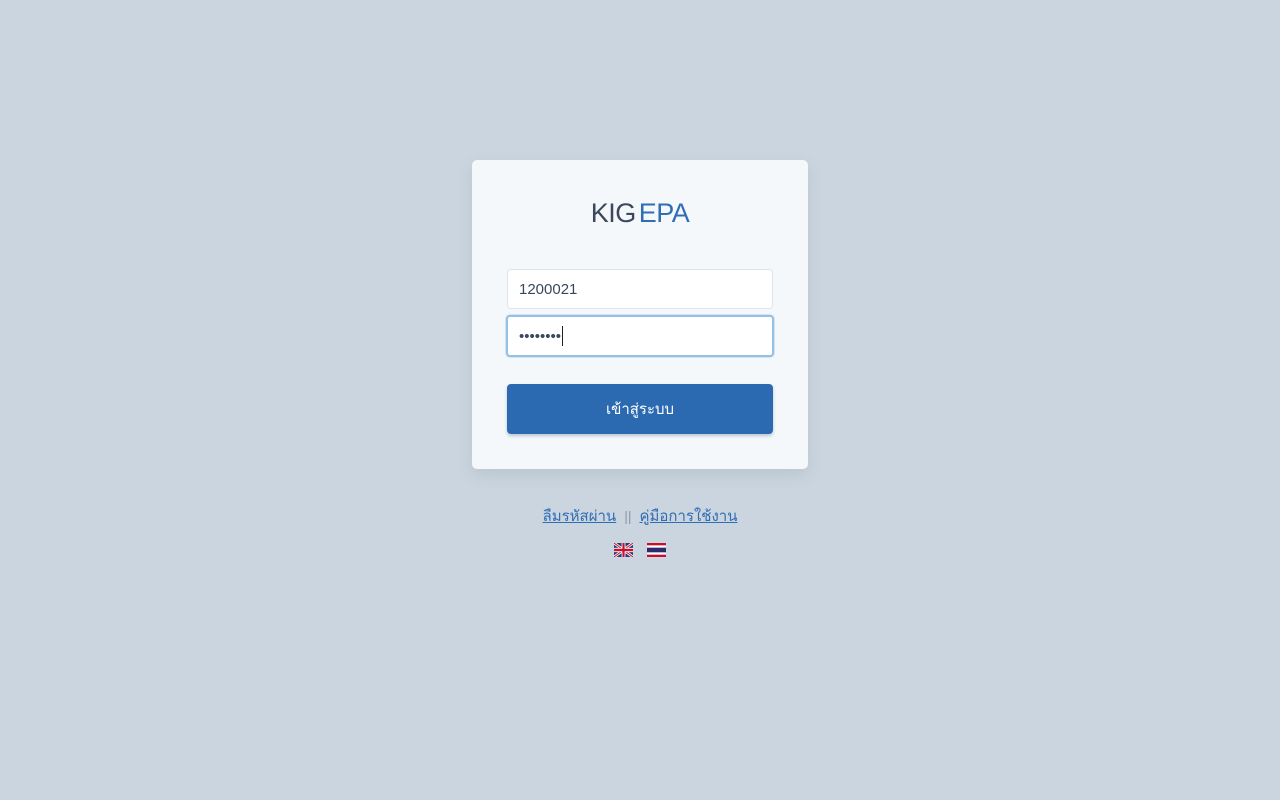 The height and width of the screenshot is (800, 1280). What do you see at coordinates (688, 516) in the screenshot?
I see `user-manual-link: คู่มือการใช้งาน` at bounding box center [688, 516].